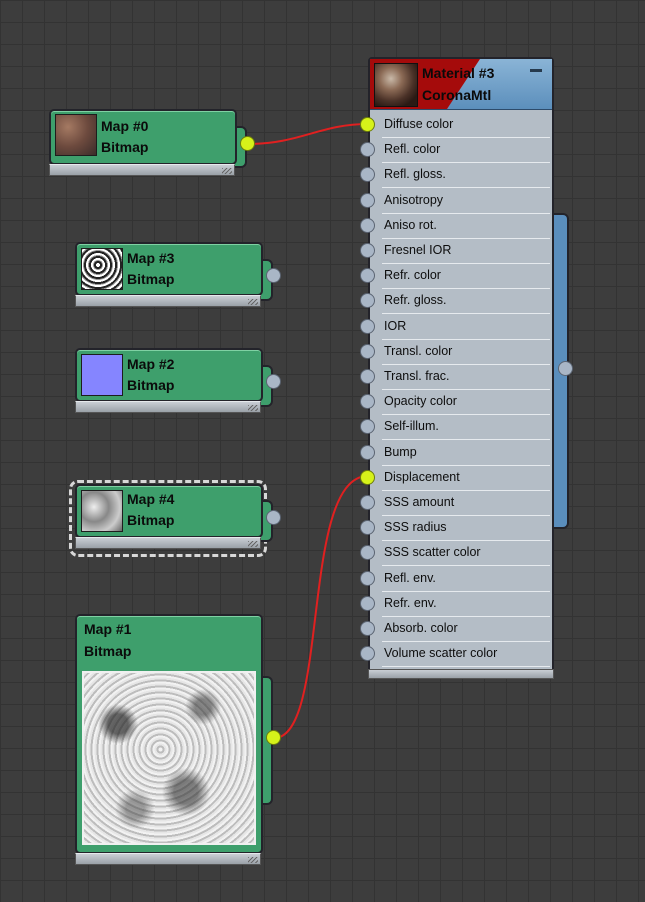 The width and height of the screenshot is (645, 902). What do you see at coordinates (466, 604) in the screenshot?
I see `input-slot-refr-env: Refr. env.` at bounding box center [466, 604].